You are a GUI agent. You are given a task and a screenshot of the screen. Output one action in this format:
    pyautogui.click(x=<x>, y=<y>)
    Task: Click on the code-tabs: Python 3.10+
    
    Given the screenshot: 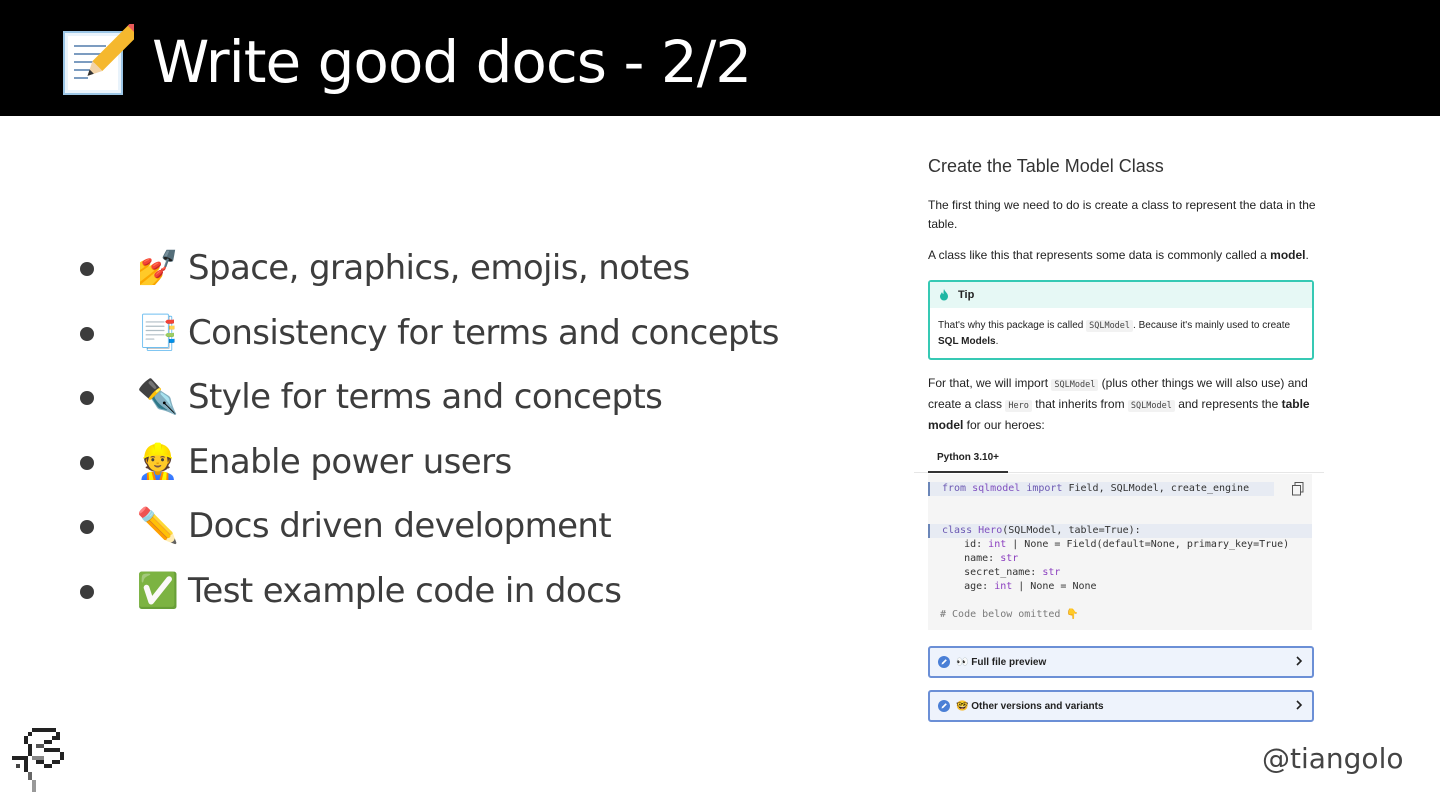 What is the action you would take?
    pyautogui.click(x=1119, y=458)
    